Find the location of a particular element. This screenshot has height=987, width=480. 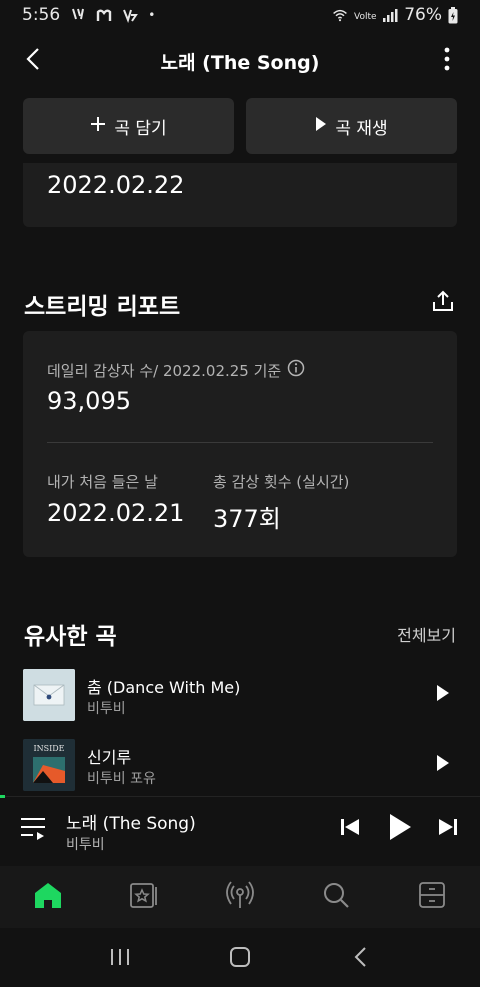

nav-podcast is located at coordinates (240, 897).